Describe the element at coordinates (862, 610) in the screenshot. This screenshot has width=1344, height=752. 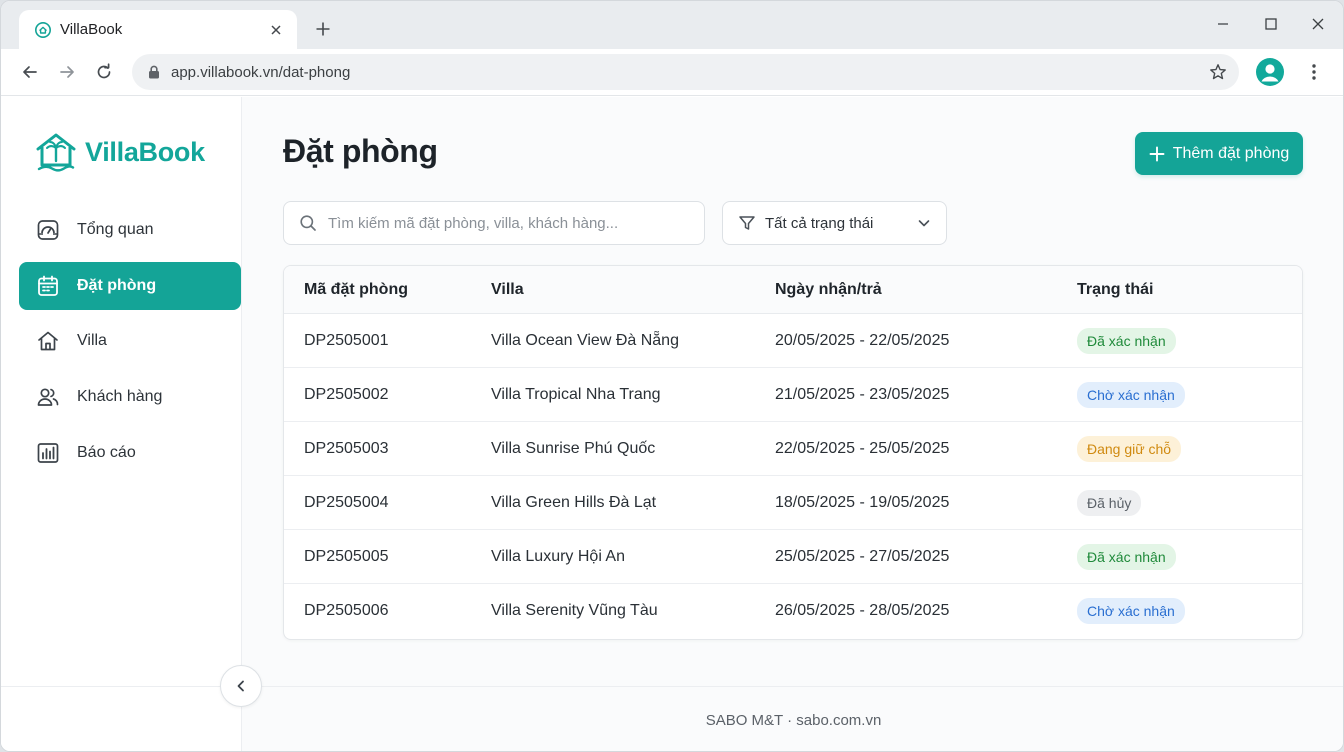
I see `booking-dates: 26/05/2025 - 28/05/2025` at that location.